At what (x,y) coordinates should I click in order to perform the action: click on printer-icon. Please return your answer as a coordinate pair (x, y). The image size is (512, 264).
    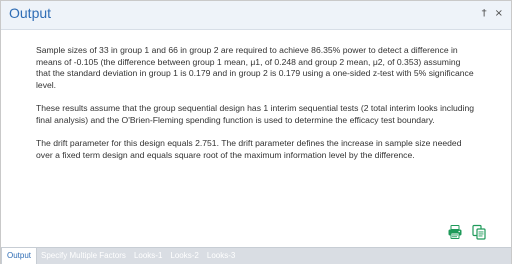
    Looking at the image, I should click on (455, 232).